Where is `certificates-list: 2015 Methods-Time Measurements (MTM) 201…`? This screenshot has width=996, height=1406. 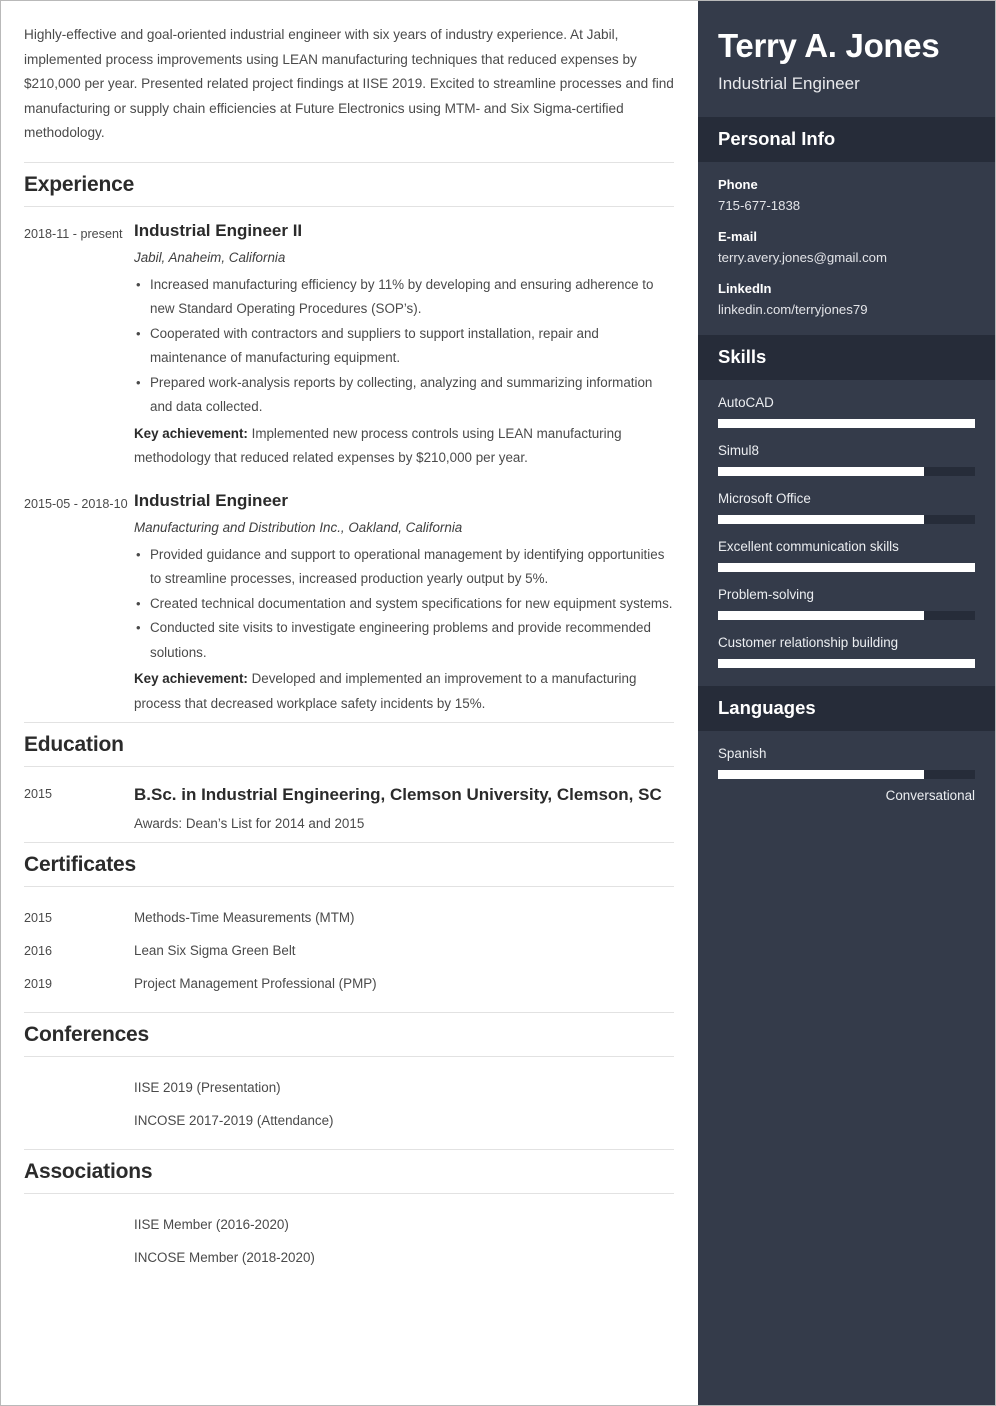
certificates-list: 2015 Methods-Time Measurements (MTM) 201… is located at coordinates (349, 949).